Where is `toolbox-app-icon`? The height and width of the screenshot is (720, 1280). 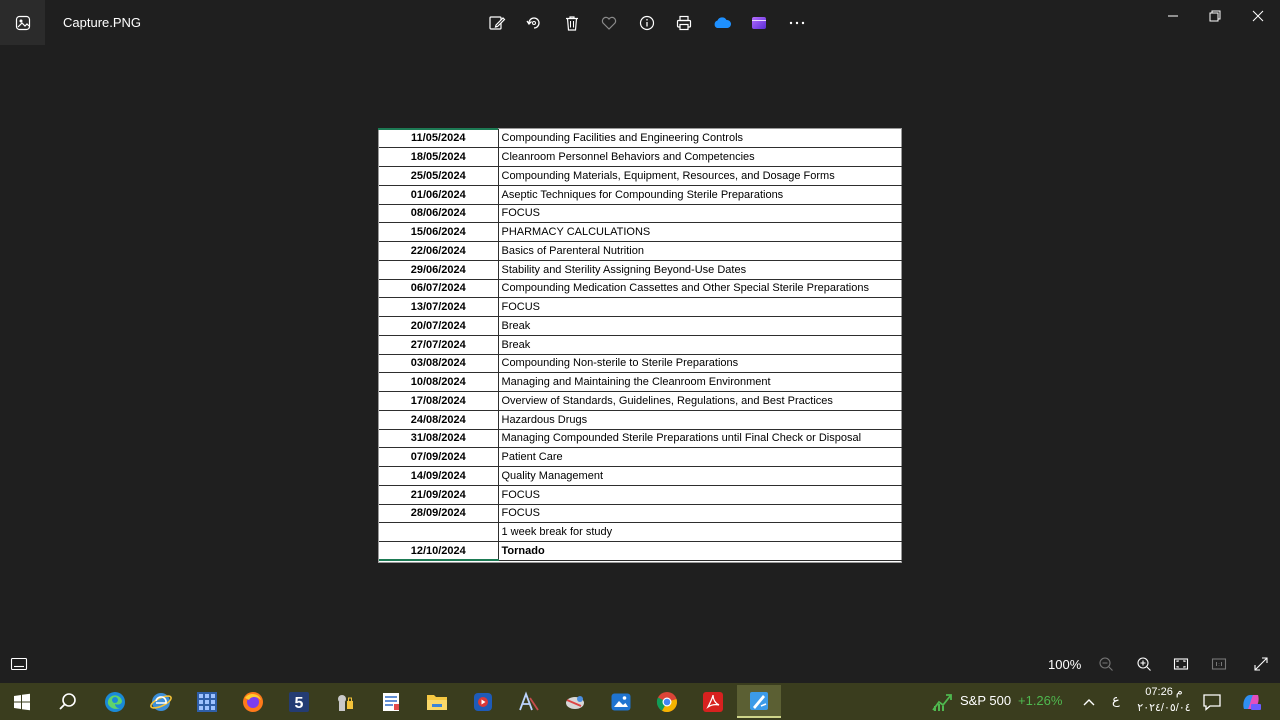 toolbox-app-icon is located at coordinates (575, 701).